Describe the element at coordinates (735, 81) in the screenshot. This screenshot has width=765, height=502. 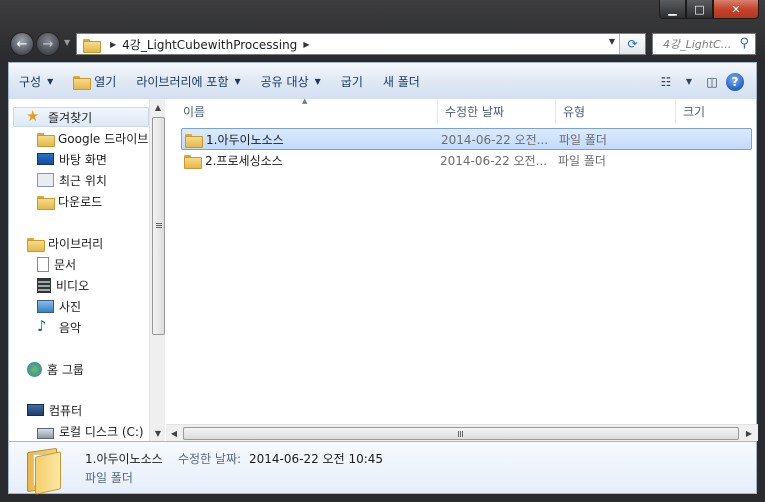
I see `help-icon: ?` at that location.